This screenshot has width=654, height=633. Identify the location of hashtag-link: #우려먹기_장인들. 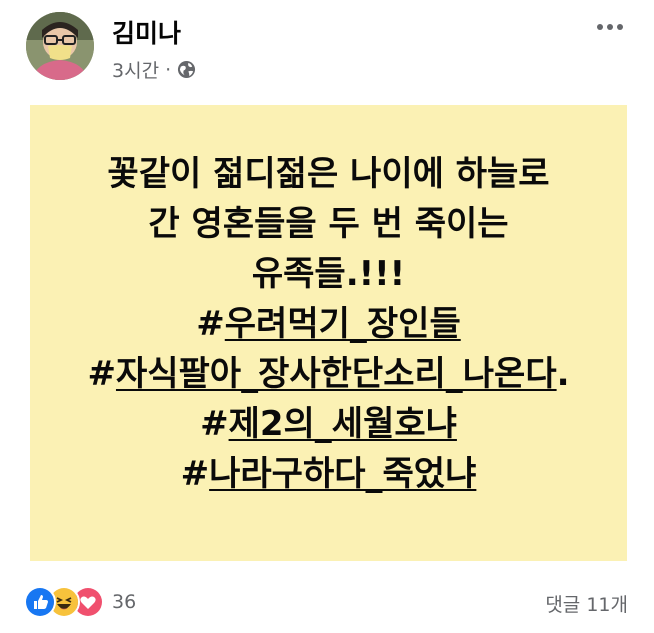
(328, 324).